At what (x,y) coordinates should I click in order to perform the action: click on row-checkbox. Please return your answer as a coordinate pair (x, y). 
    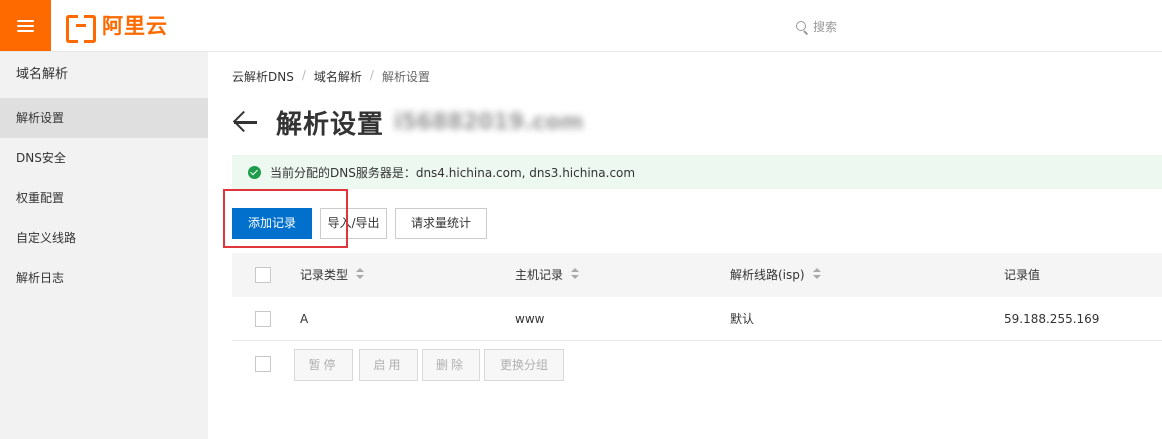
    Looking at the image, I should click on (263, 319).